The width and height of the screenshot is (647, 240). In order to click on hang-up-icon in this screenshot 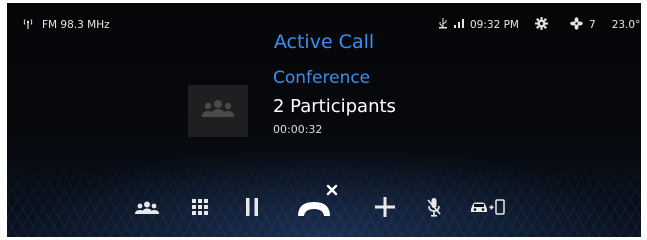, I will do `click(316, 203)`.